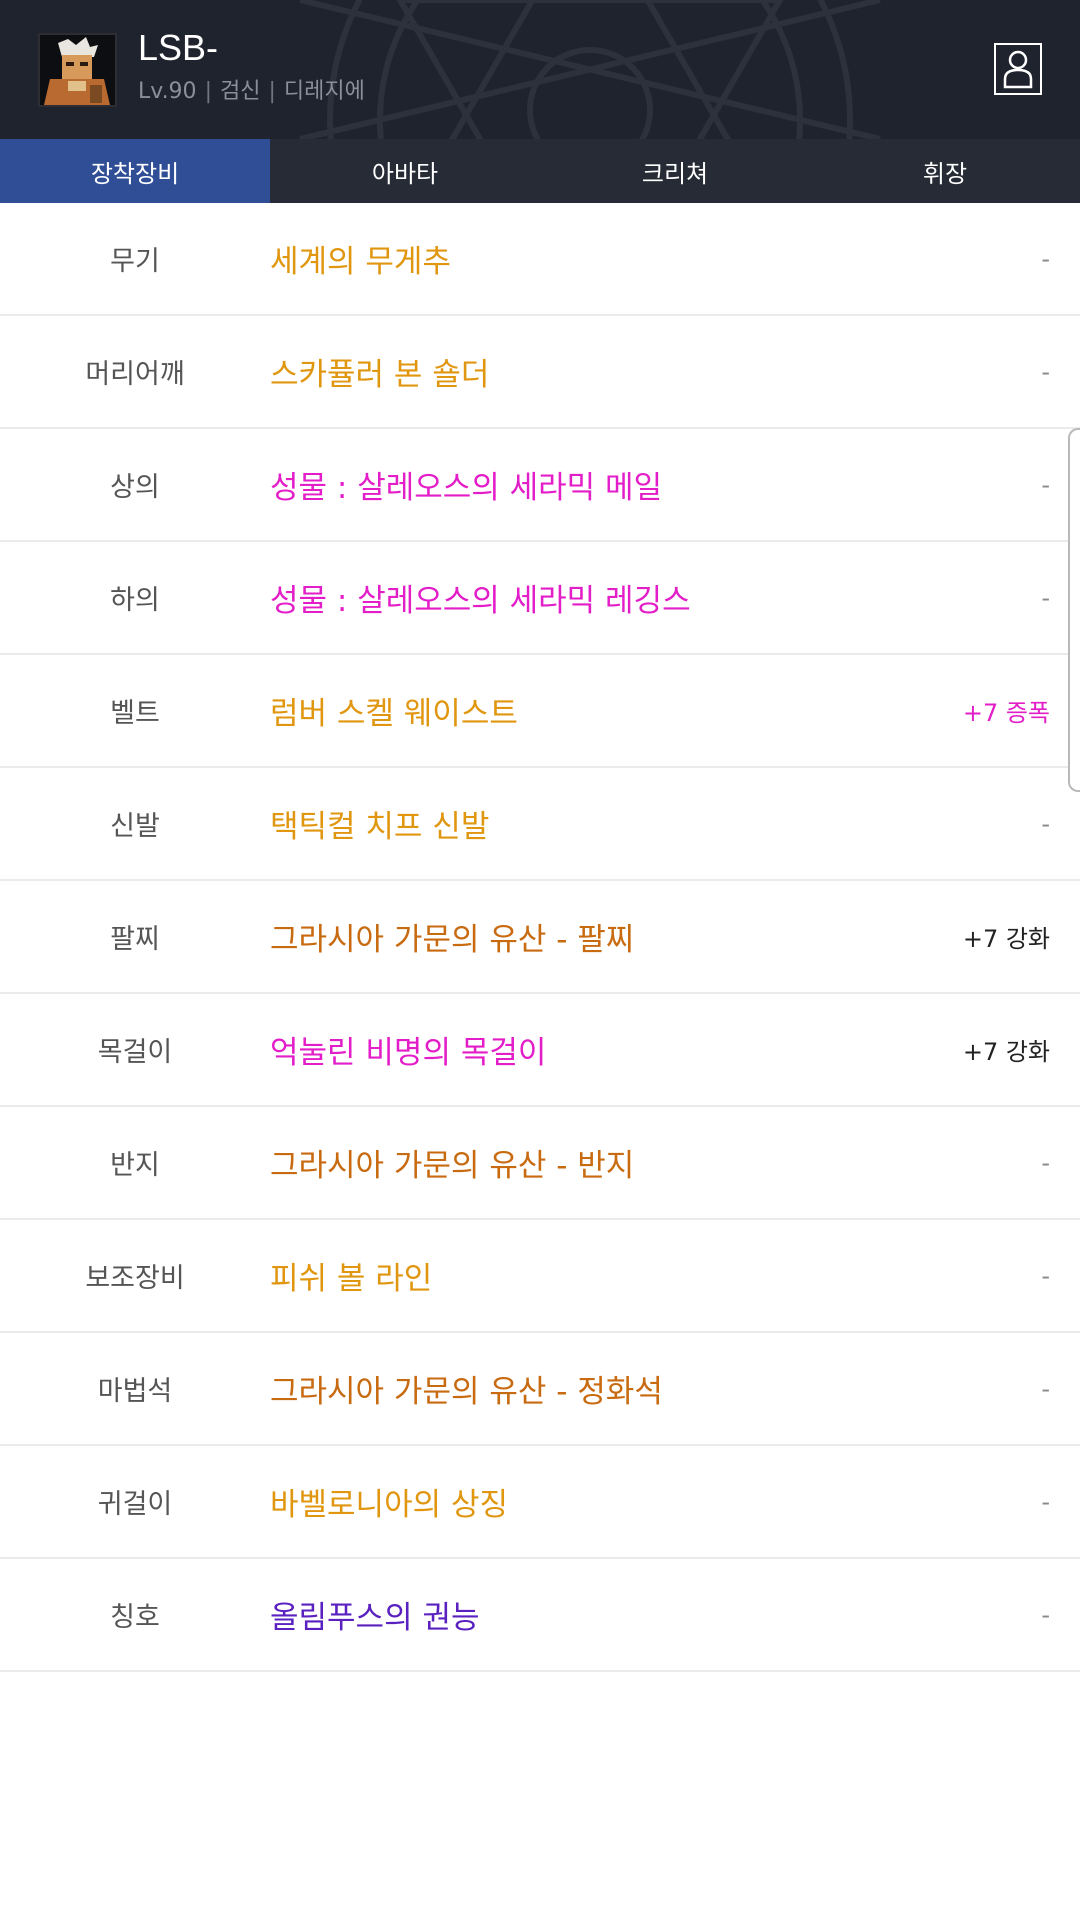 The image size is (1080, 1920). I want to click on character-portrait-icon, so click(77, 70).